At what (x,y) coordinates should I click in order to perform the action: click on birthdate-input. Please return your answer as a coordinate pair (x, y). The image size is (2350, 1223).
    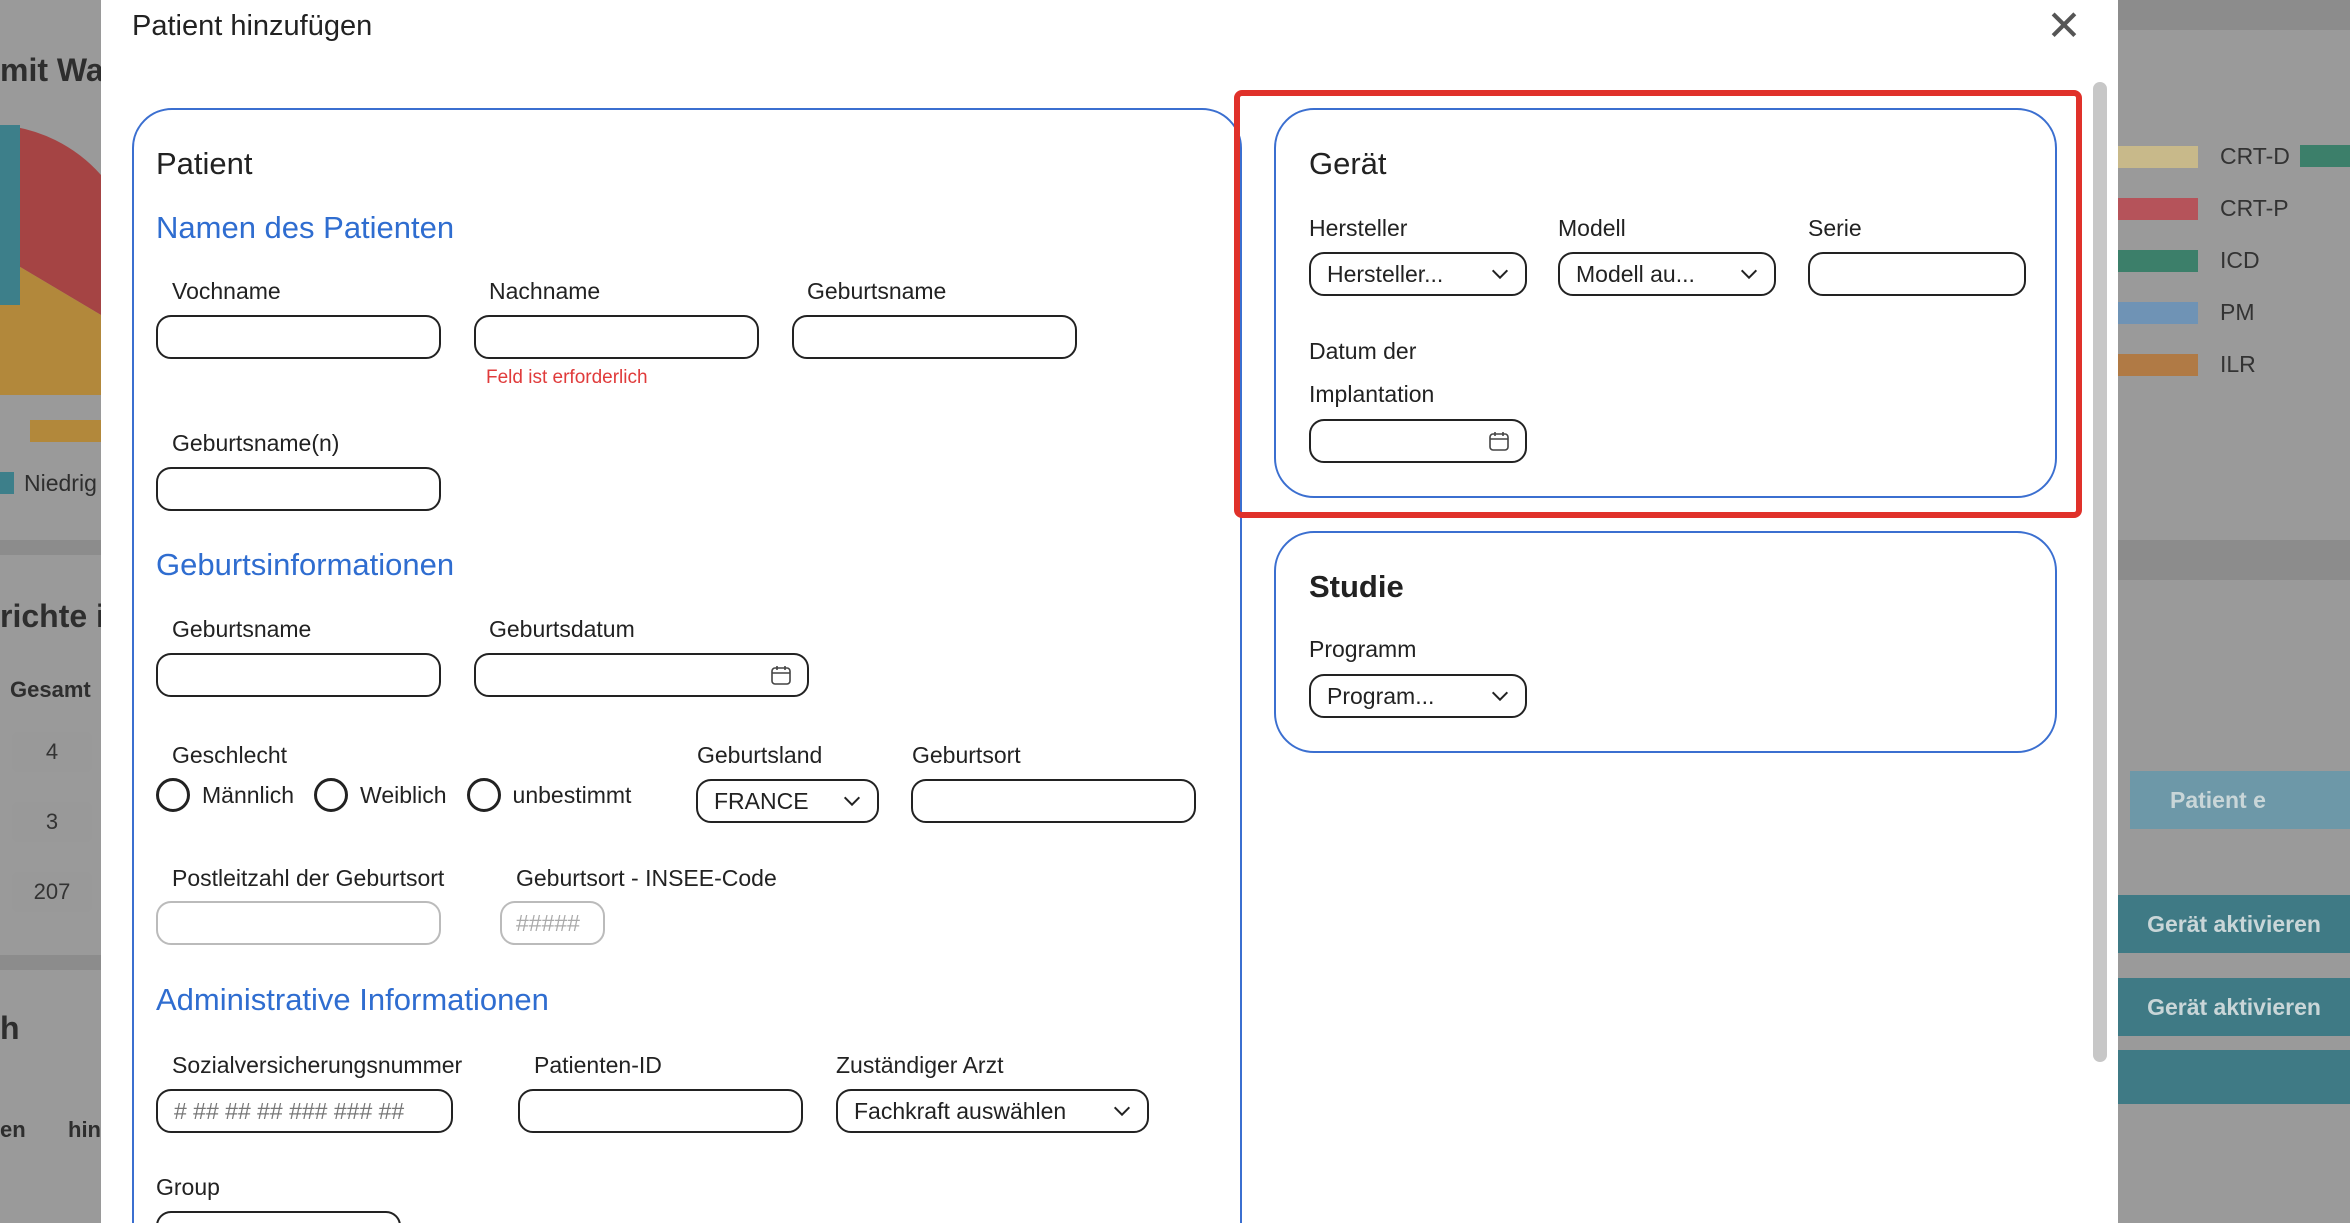
    Looking at the image, I should click on (641, 675).